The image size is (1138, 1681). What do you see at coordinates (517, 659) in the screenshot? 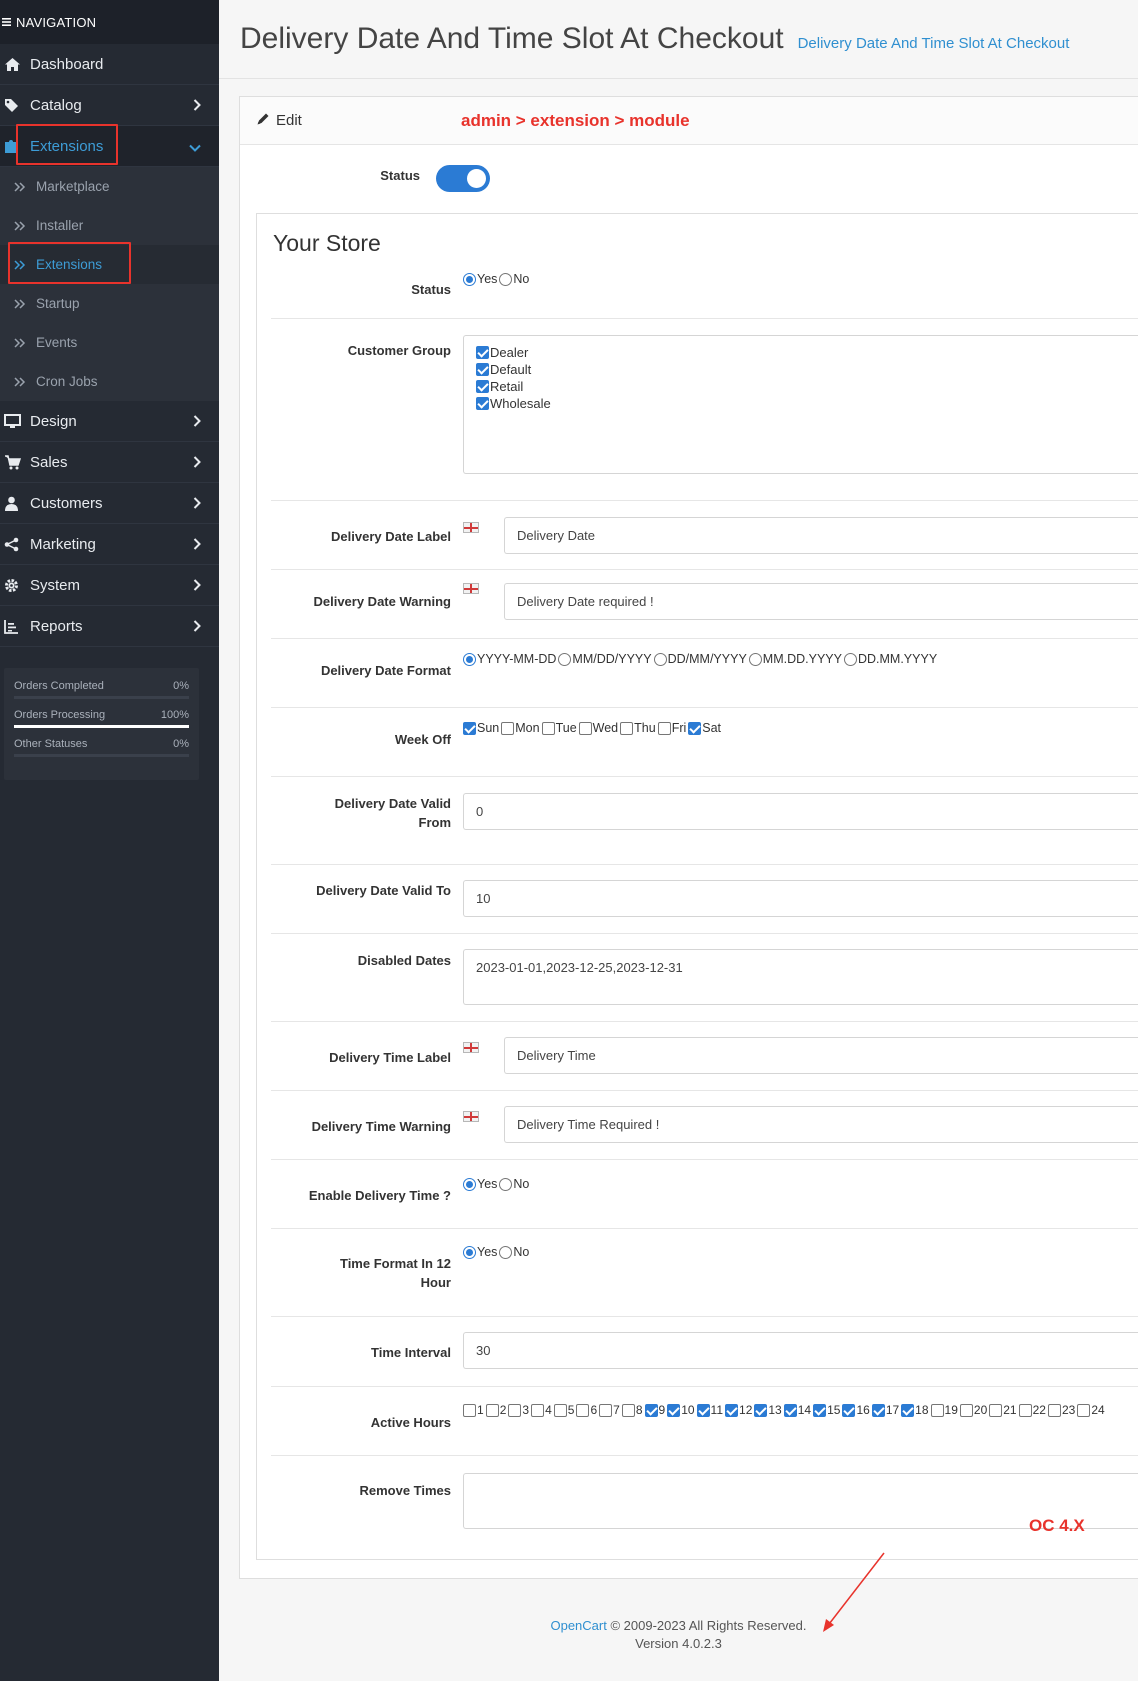
I see `radio-label: YYYY-MM-DD` at bounding box center [517, 659].